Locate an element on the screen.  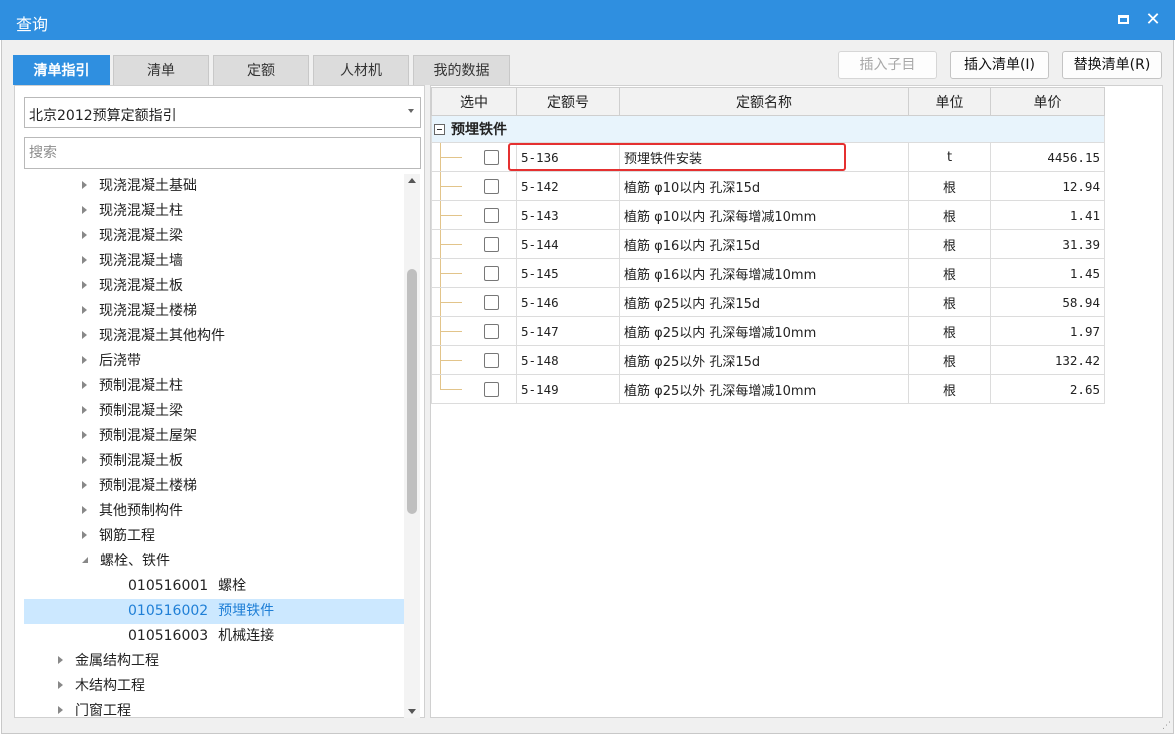
tree-node: 后浇带 is located at coordinates (111, 361).